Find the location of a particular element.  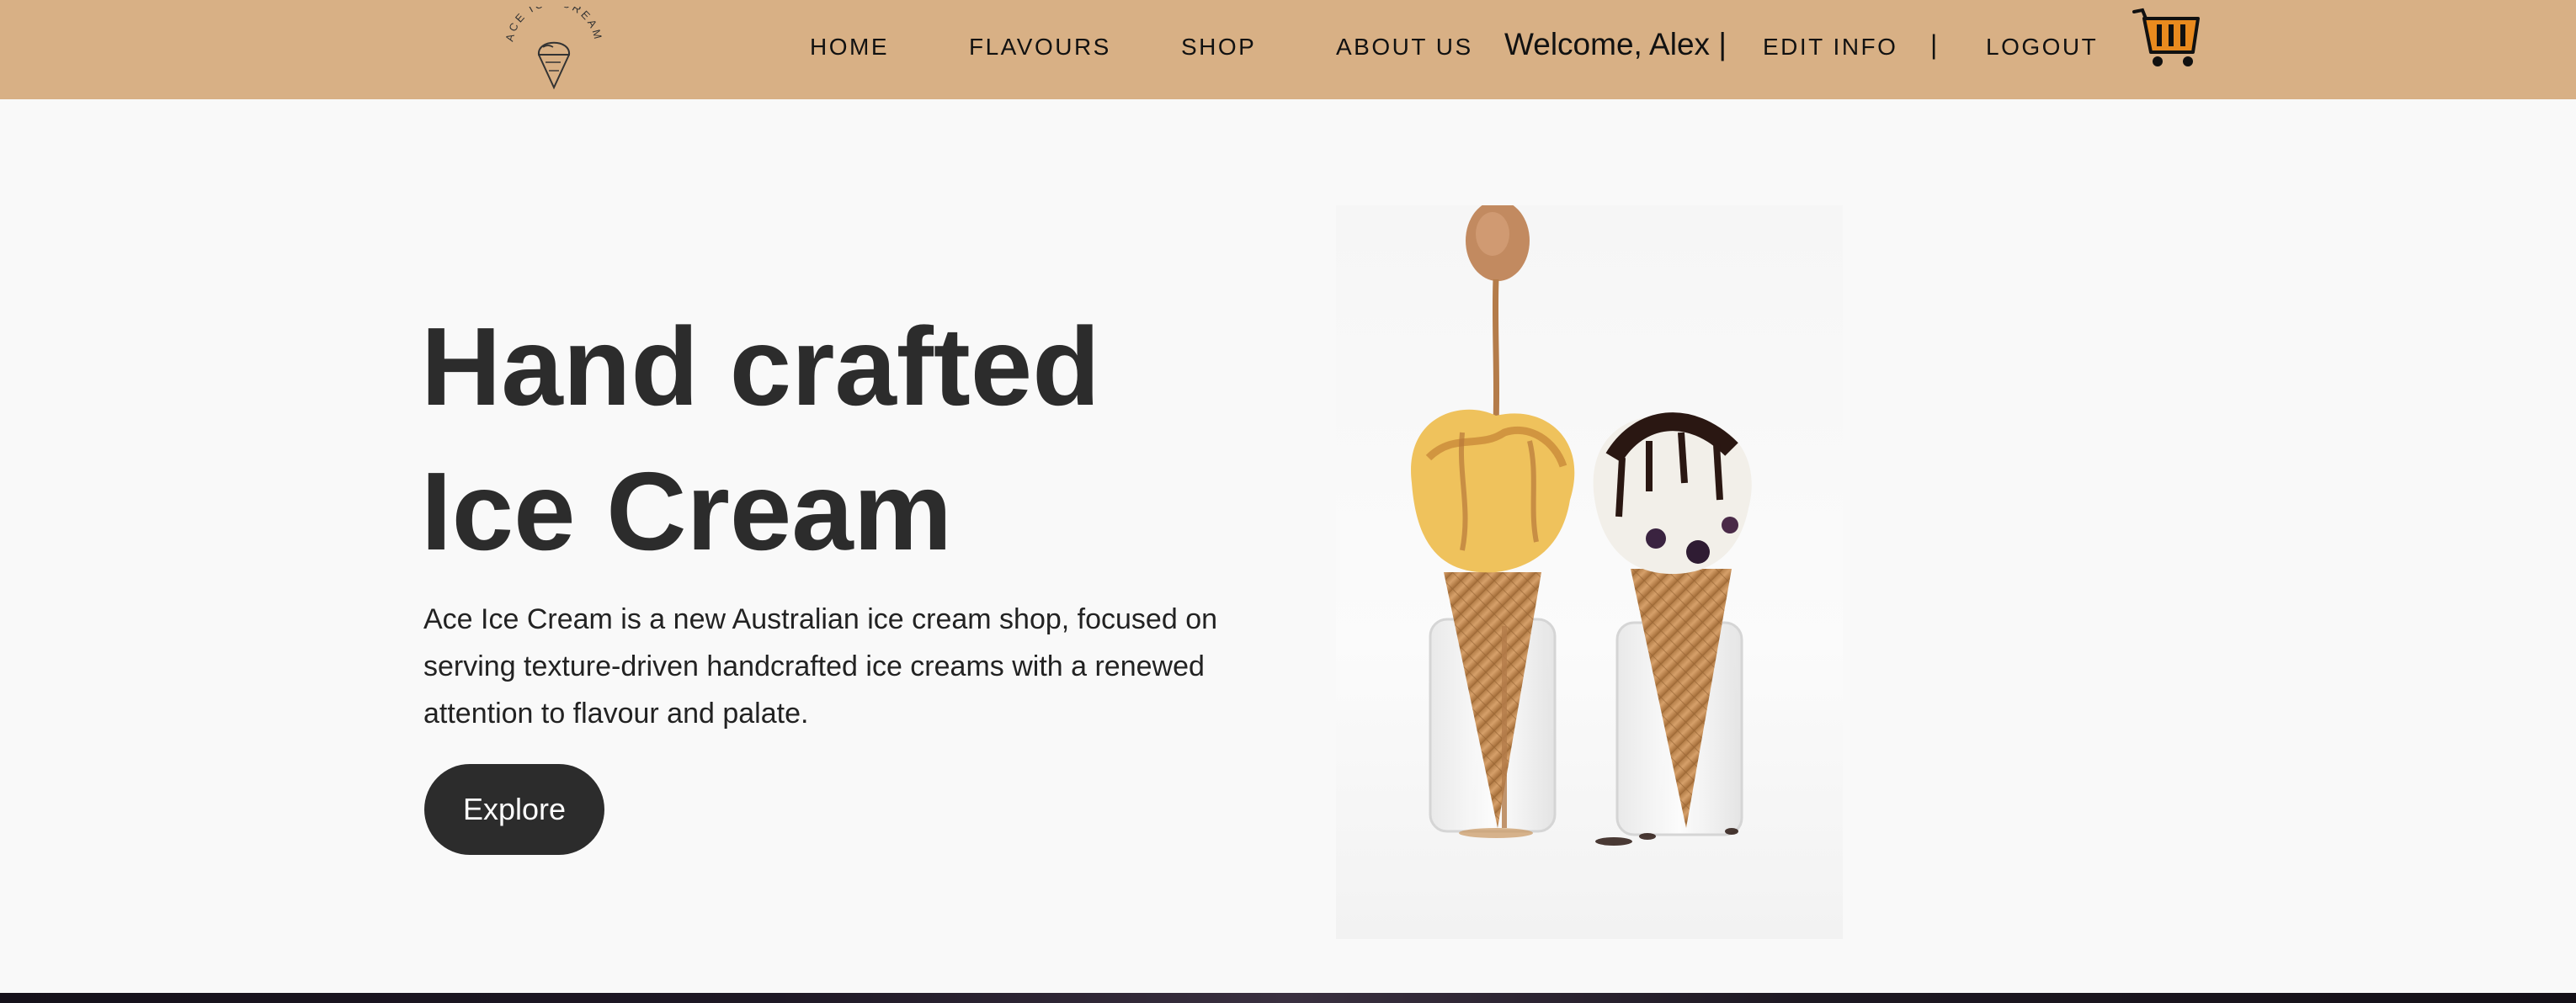

ace-ice-cream-logo: ACE ICE CREAM is located at coordinates (554, 49).